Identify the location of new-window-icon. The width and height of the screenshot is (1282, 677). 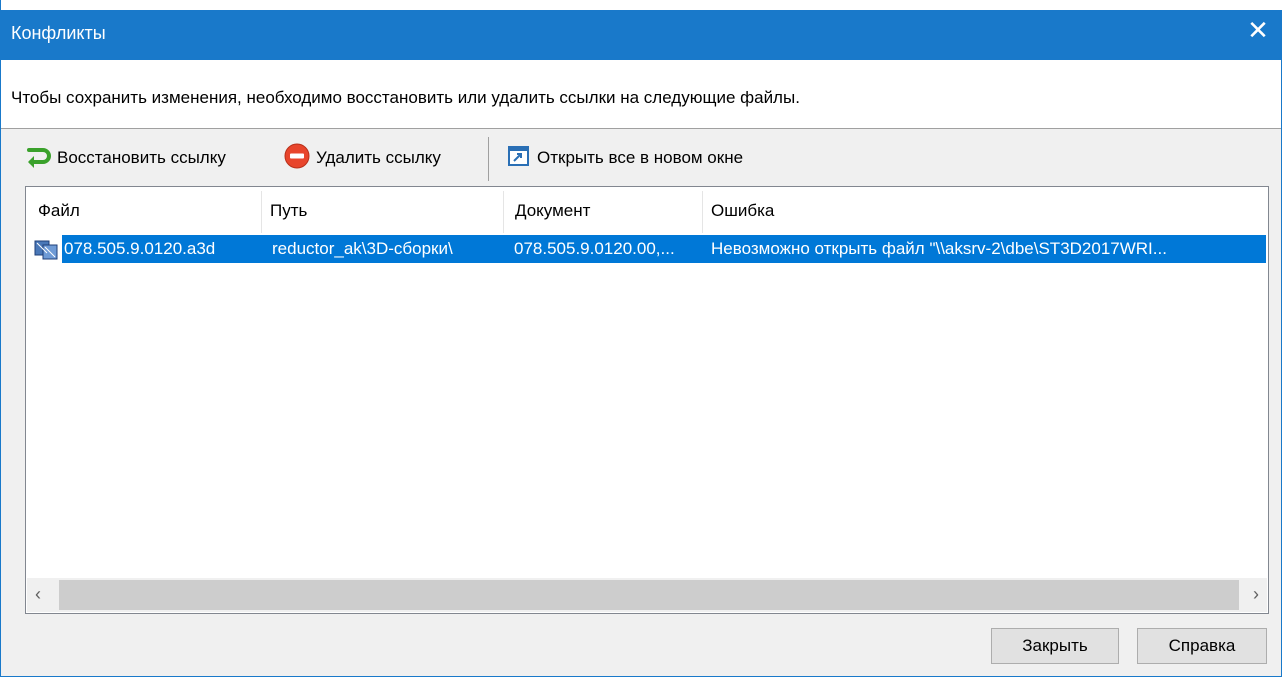
(519, 158).